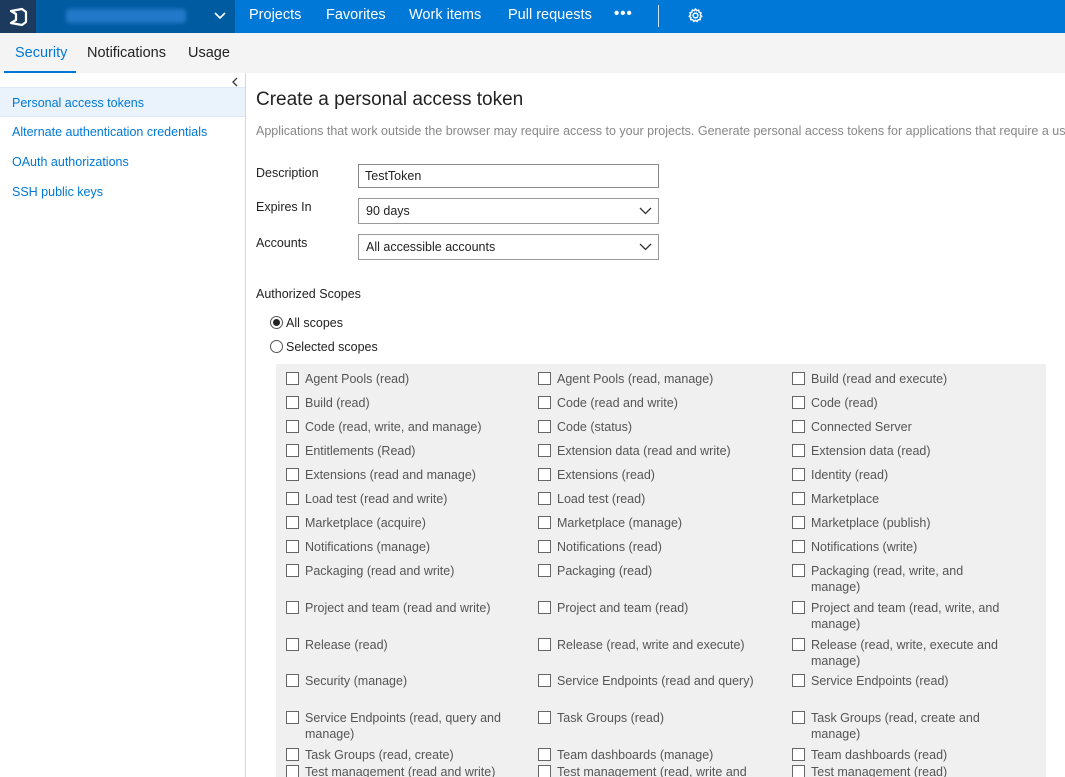 This screenshot has height=777, width=1065. I want to click on description-label: Description, so click(287, 173).